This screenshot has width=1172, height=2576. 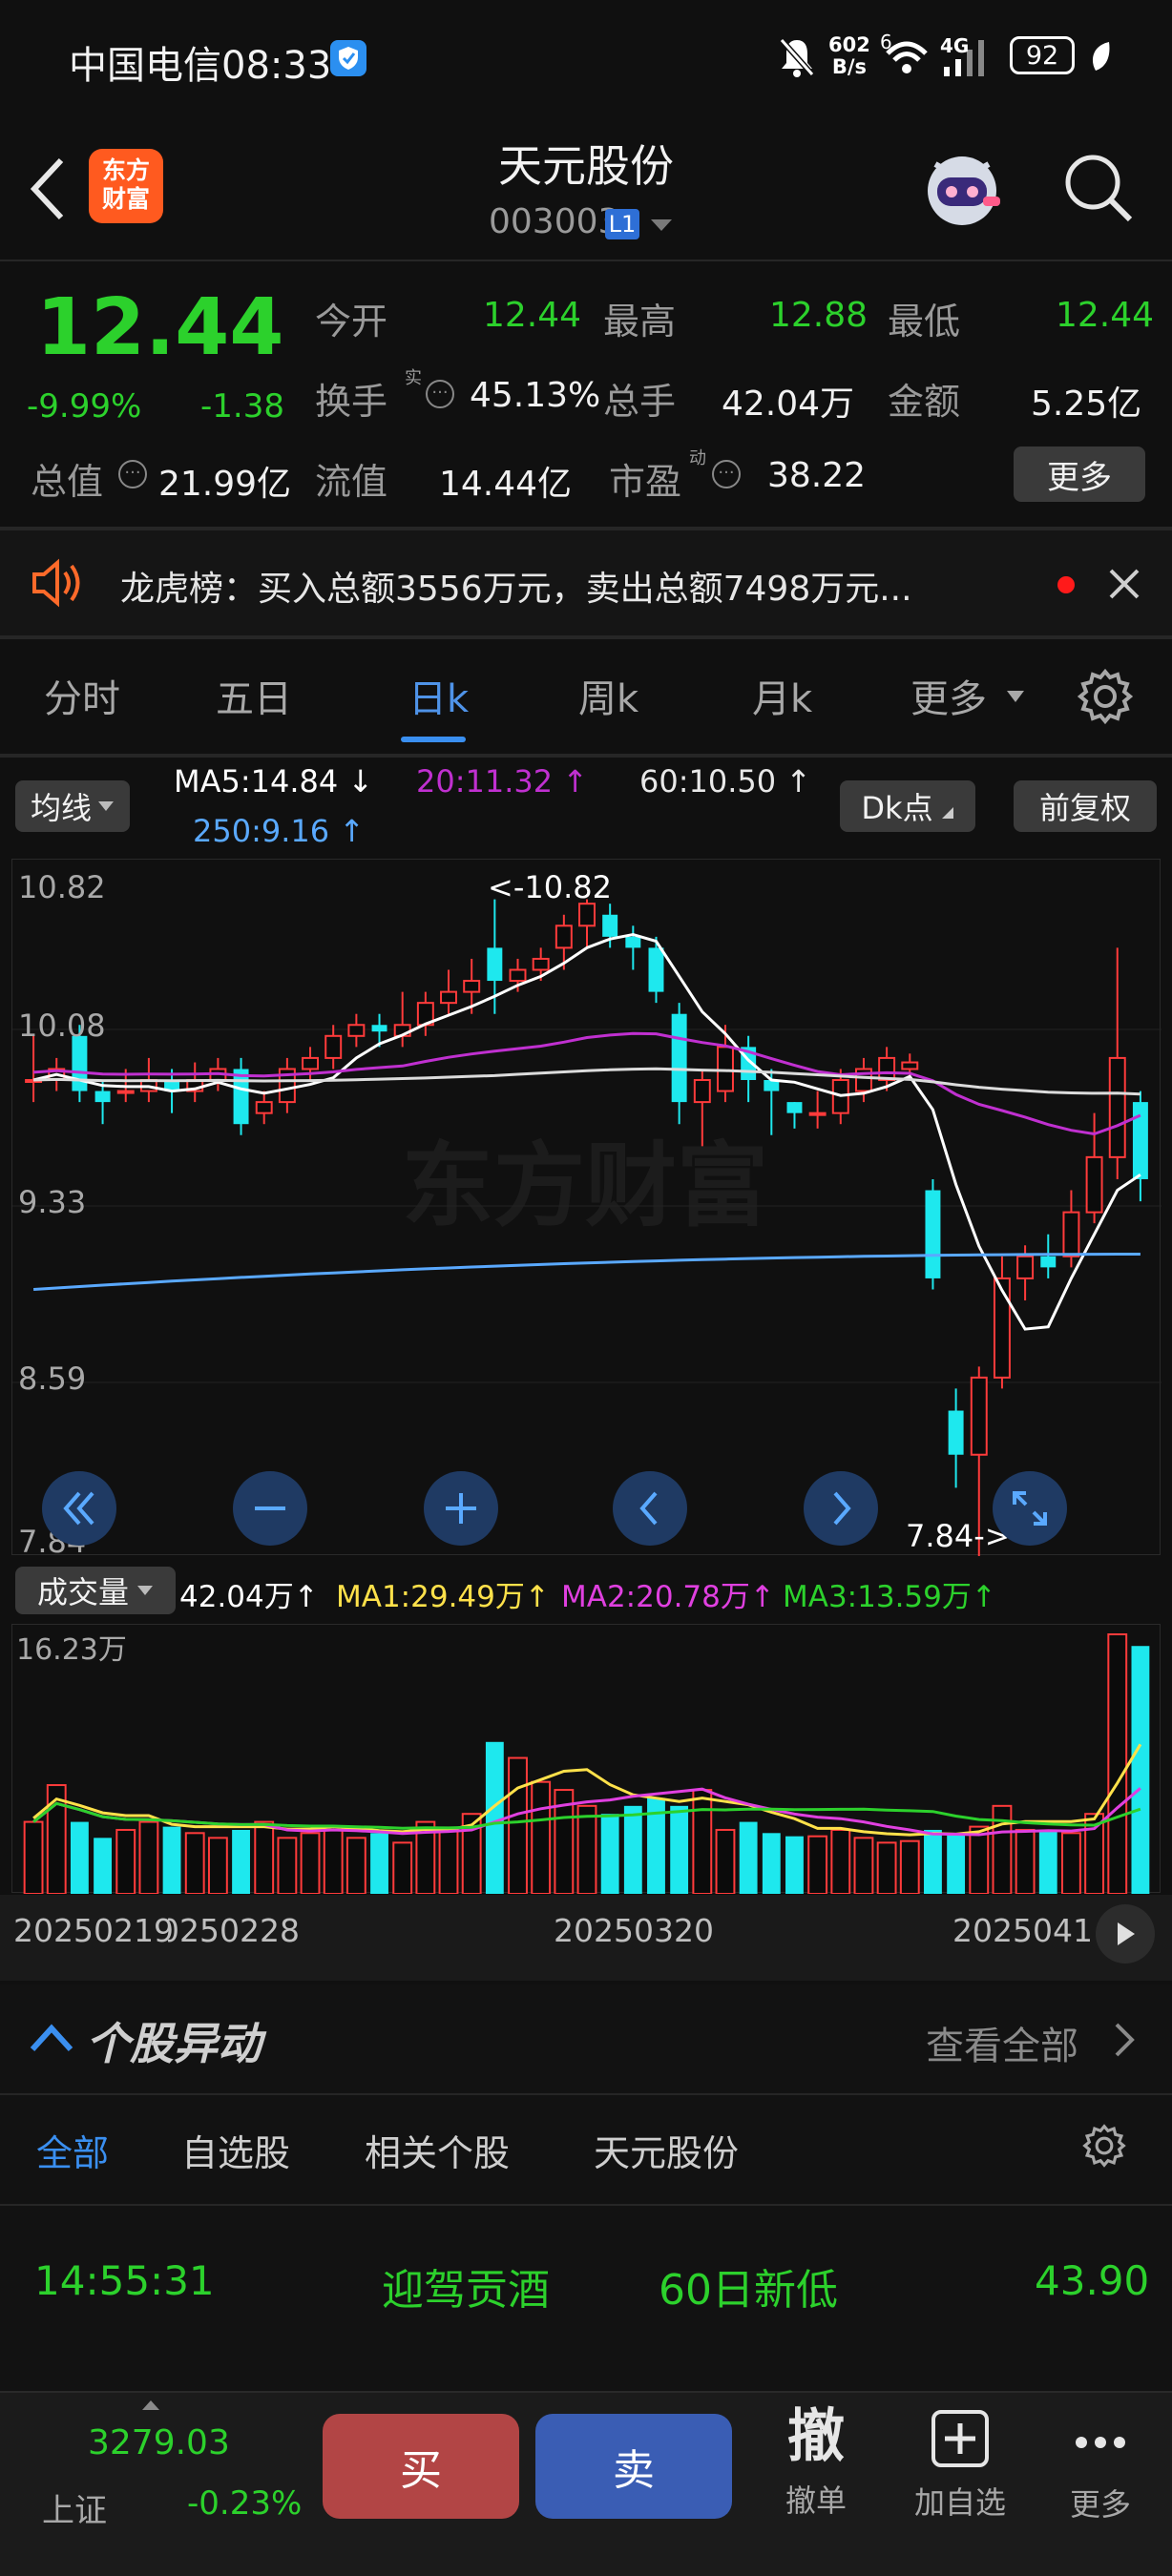 What do you see at coordinates (1100, 2469) in the screenshot?
I see `more-menu-button: 更多` at bounding box center [1100, 2469].